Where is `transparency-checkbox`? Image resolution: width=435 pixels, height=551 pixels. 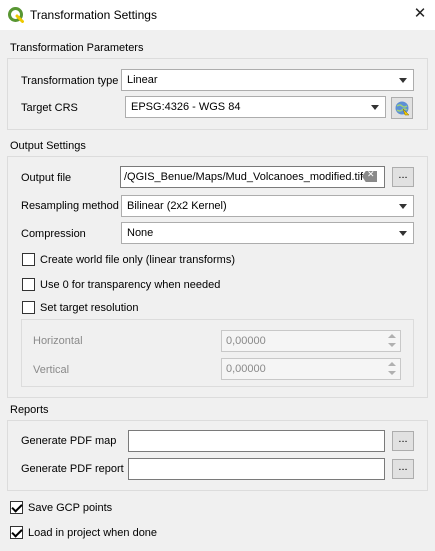 transparency-checkbox is located at coordinates (28, 284).